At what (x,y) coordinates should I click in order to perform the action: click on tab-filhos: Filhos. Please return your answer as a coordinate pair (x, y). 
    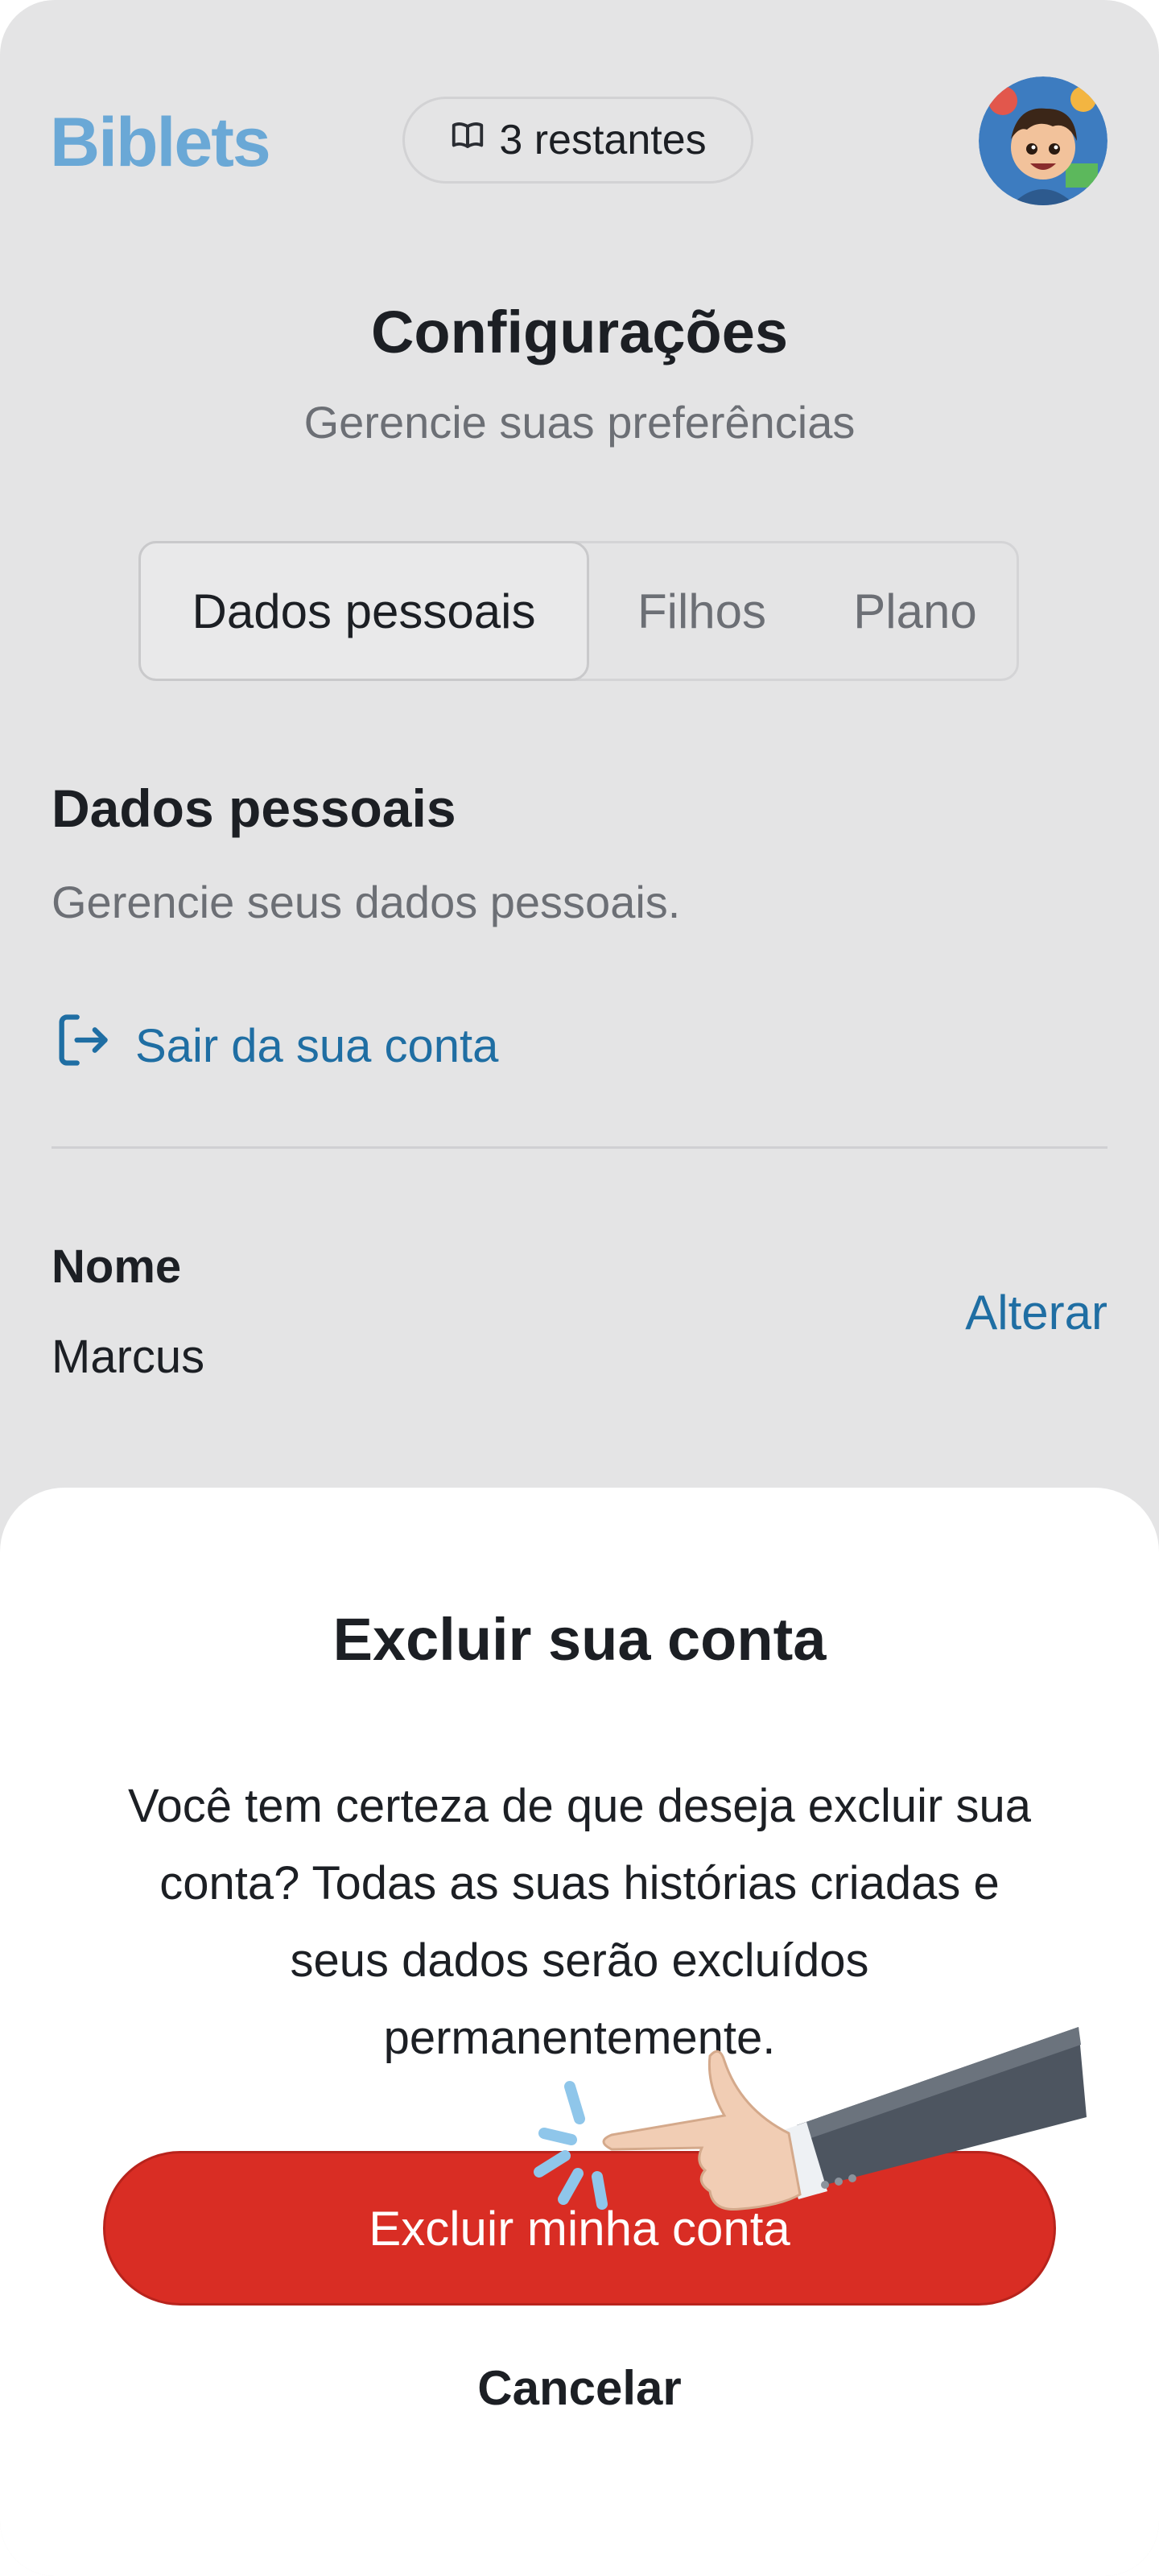
    Looking at the image, I should click on (702, 611).